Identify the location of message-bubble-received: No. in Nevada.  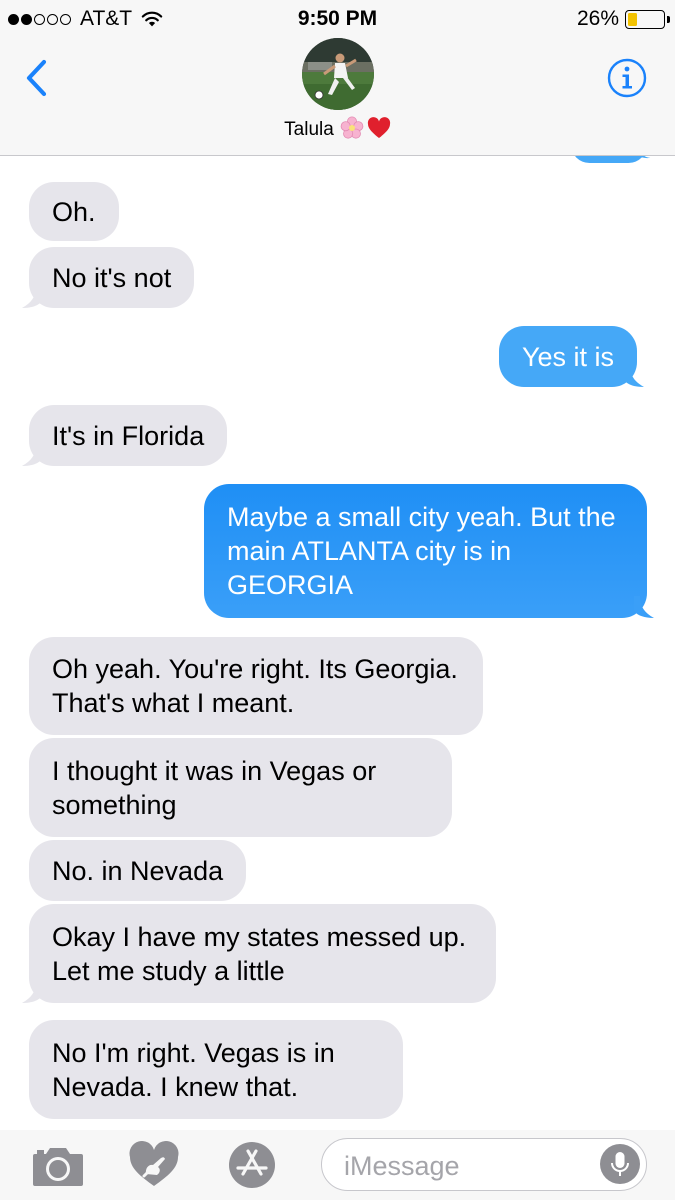
(138, 870).